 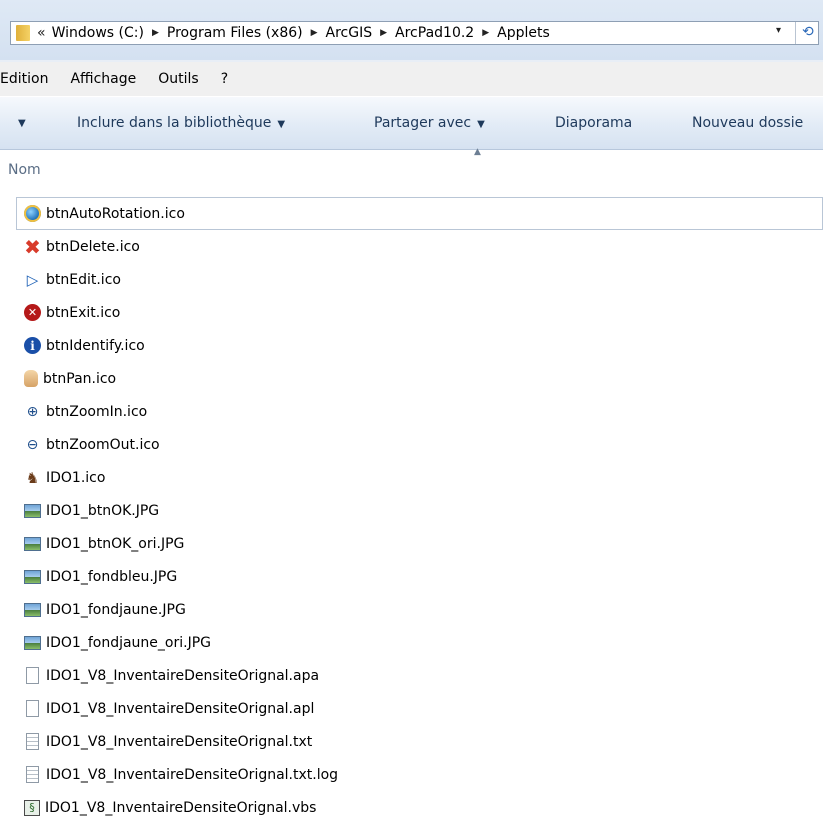 What do you see at coordinates (32, 345) in the screenshot?
I see `info-icon: i` at bounding box center [32, 345].